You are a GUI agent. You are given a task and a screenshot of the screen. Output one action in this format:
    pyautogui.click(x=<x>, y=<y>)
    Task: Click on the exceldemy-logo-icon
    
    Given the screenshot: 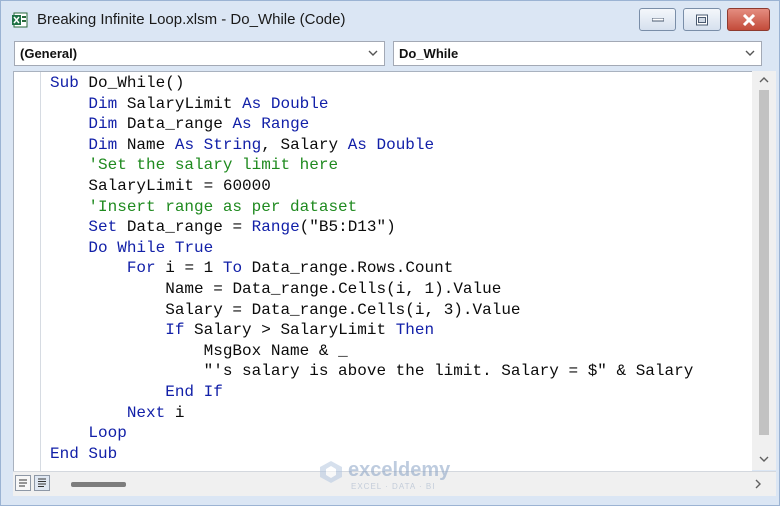 What is the action you would take?
    pyautogui.click(x=331, y=472)
    